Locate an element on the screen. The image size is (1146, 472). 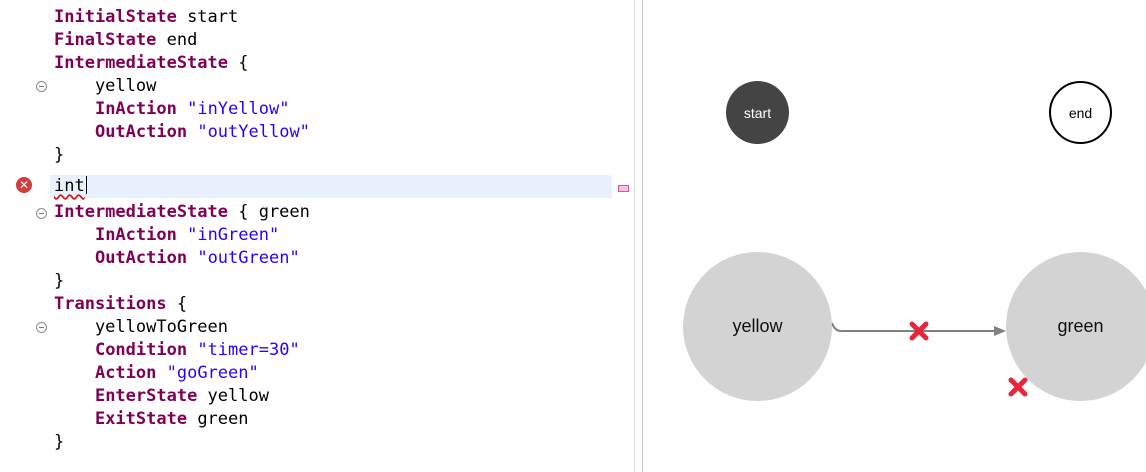
arrowhead is located at coordinates (1000, 331).